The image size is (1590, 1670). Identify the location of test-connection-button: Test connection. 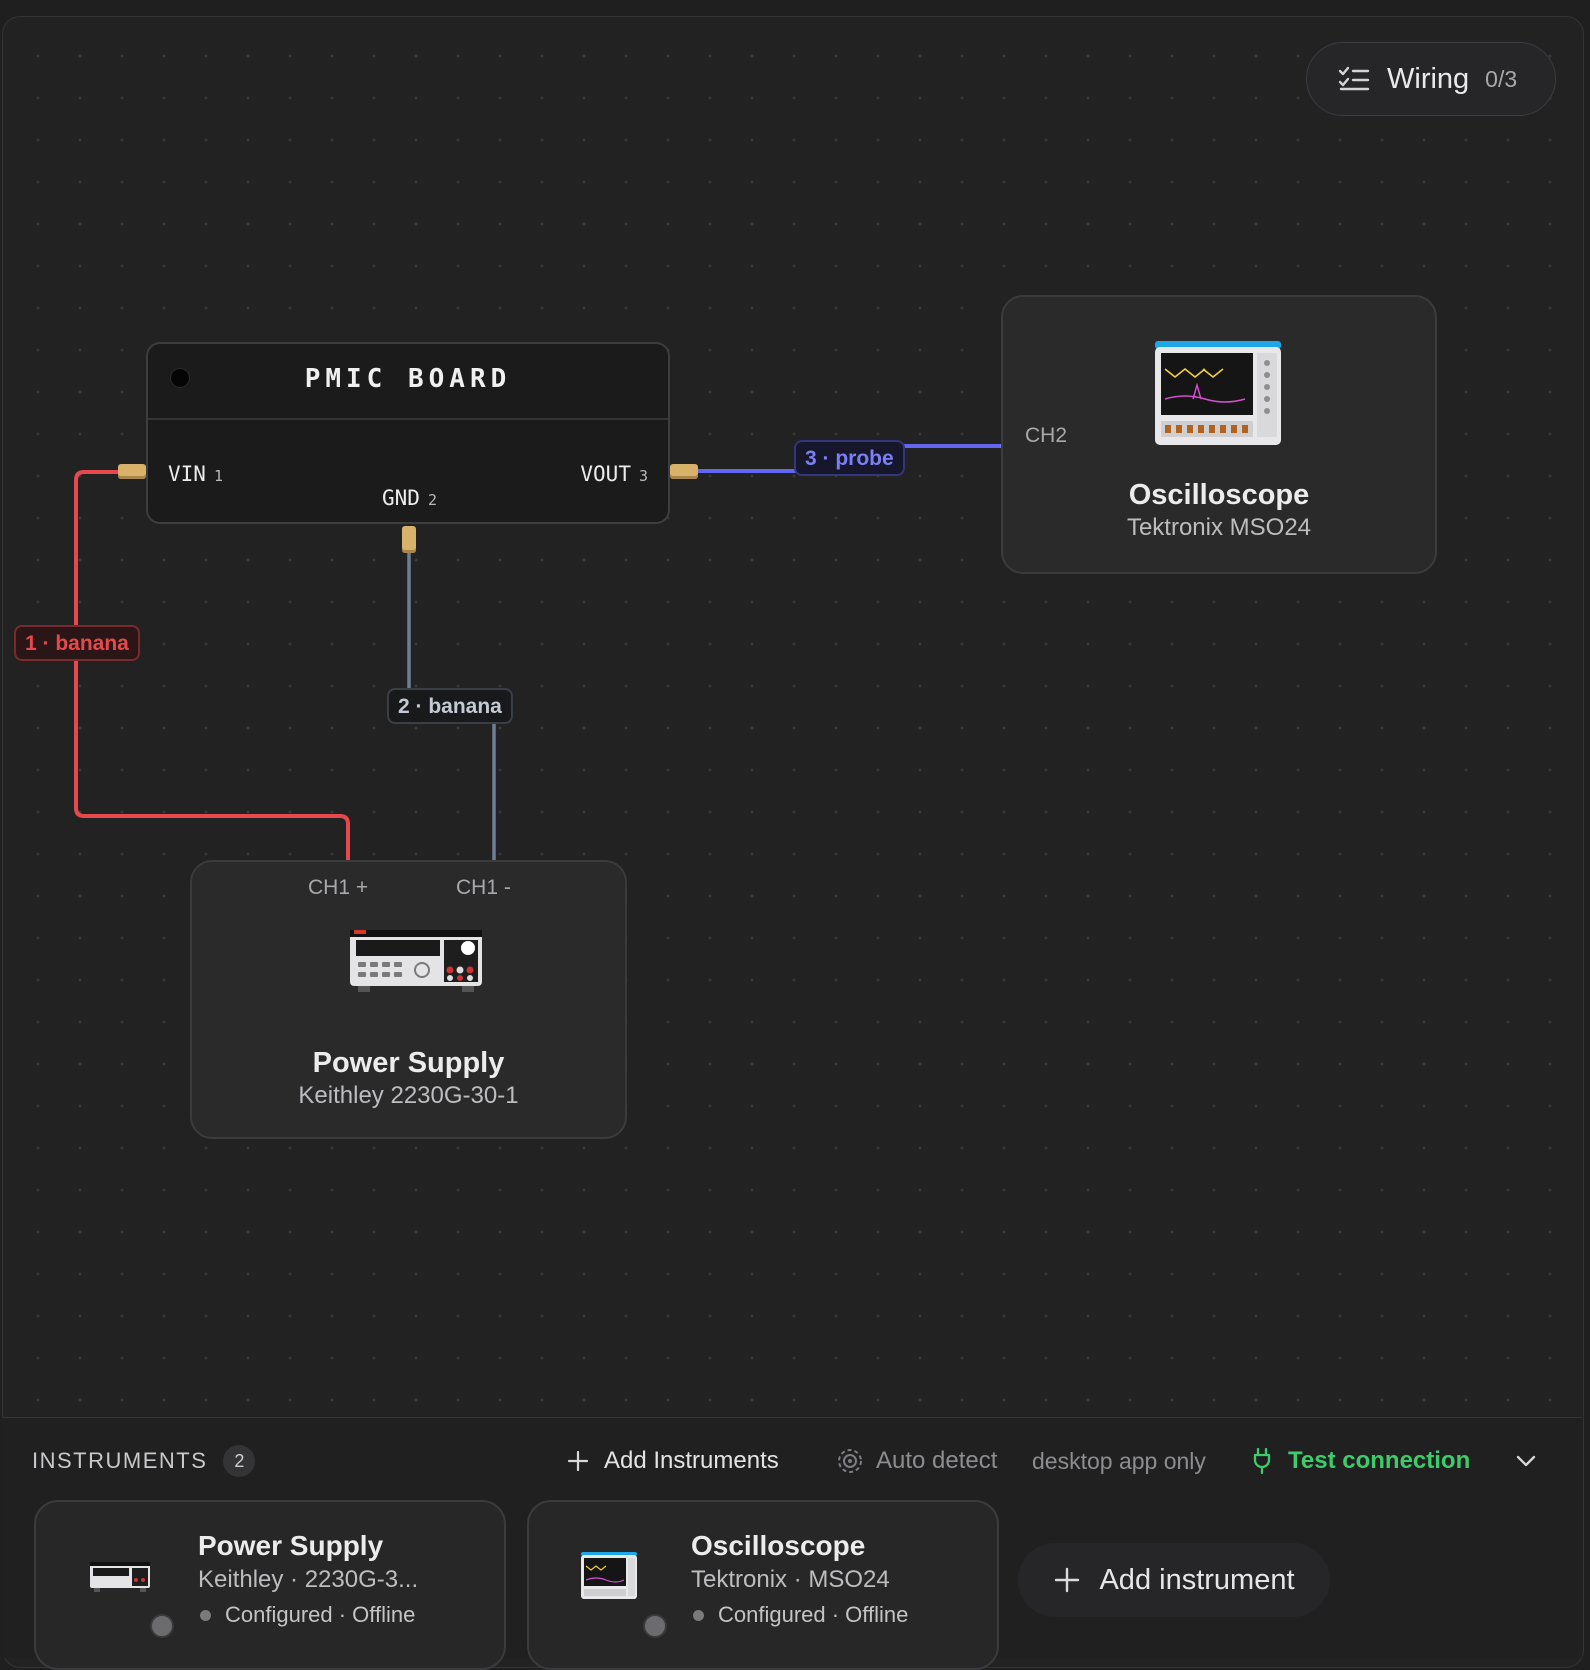
(1360, 1461).